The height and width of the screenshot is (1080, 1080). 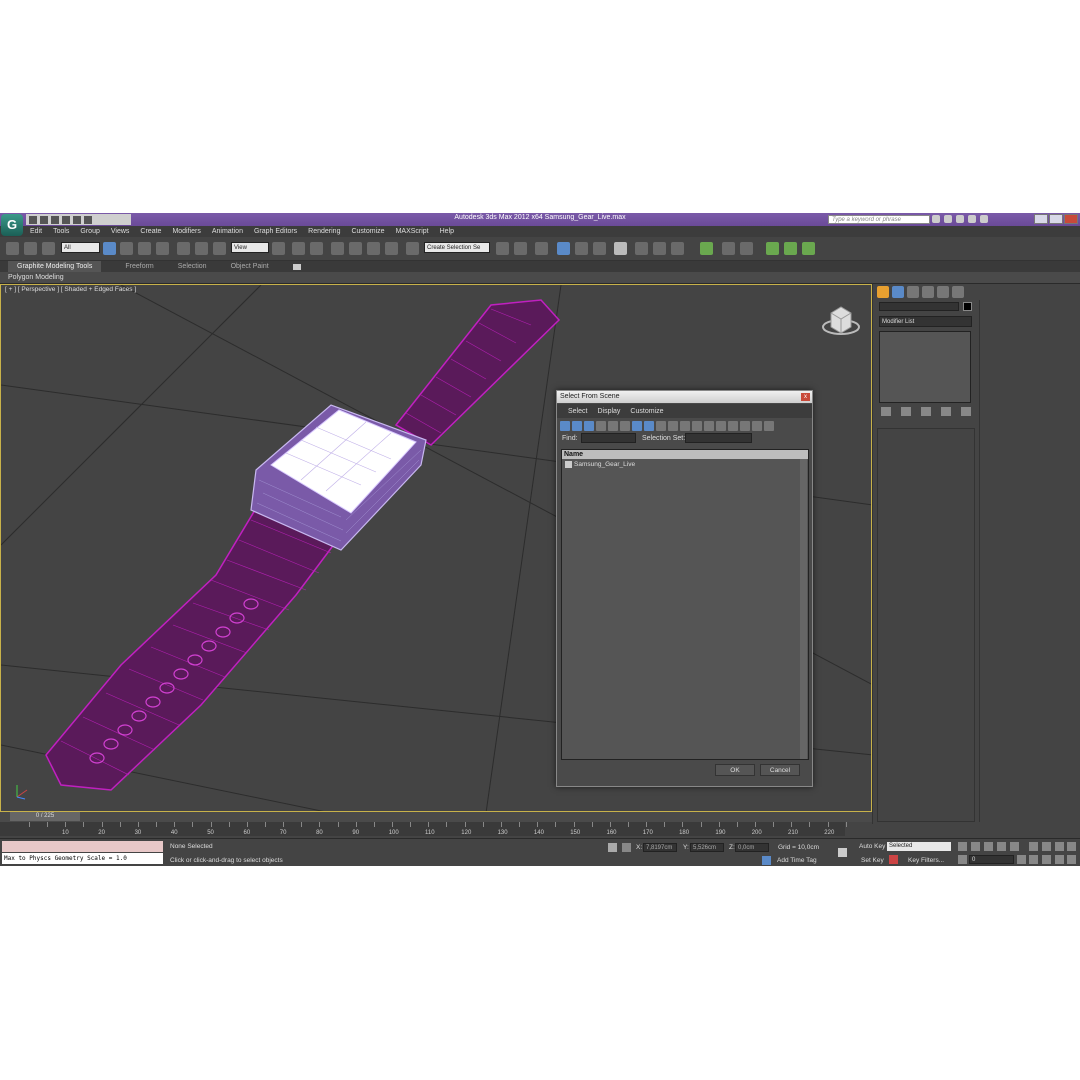 I want to click on scale-icon, so click(x=219, y=248).